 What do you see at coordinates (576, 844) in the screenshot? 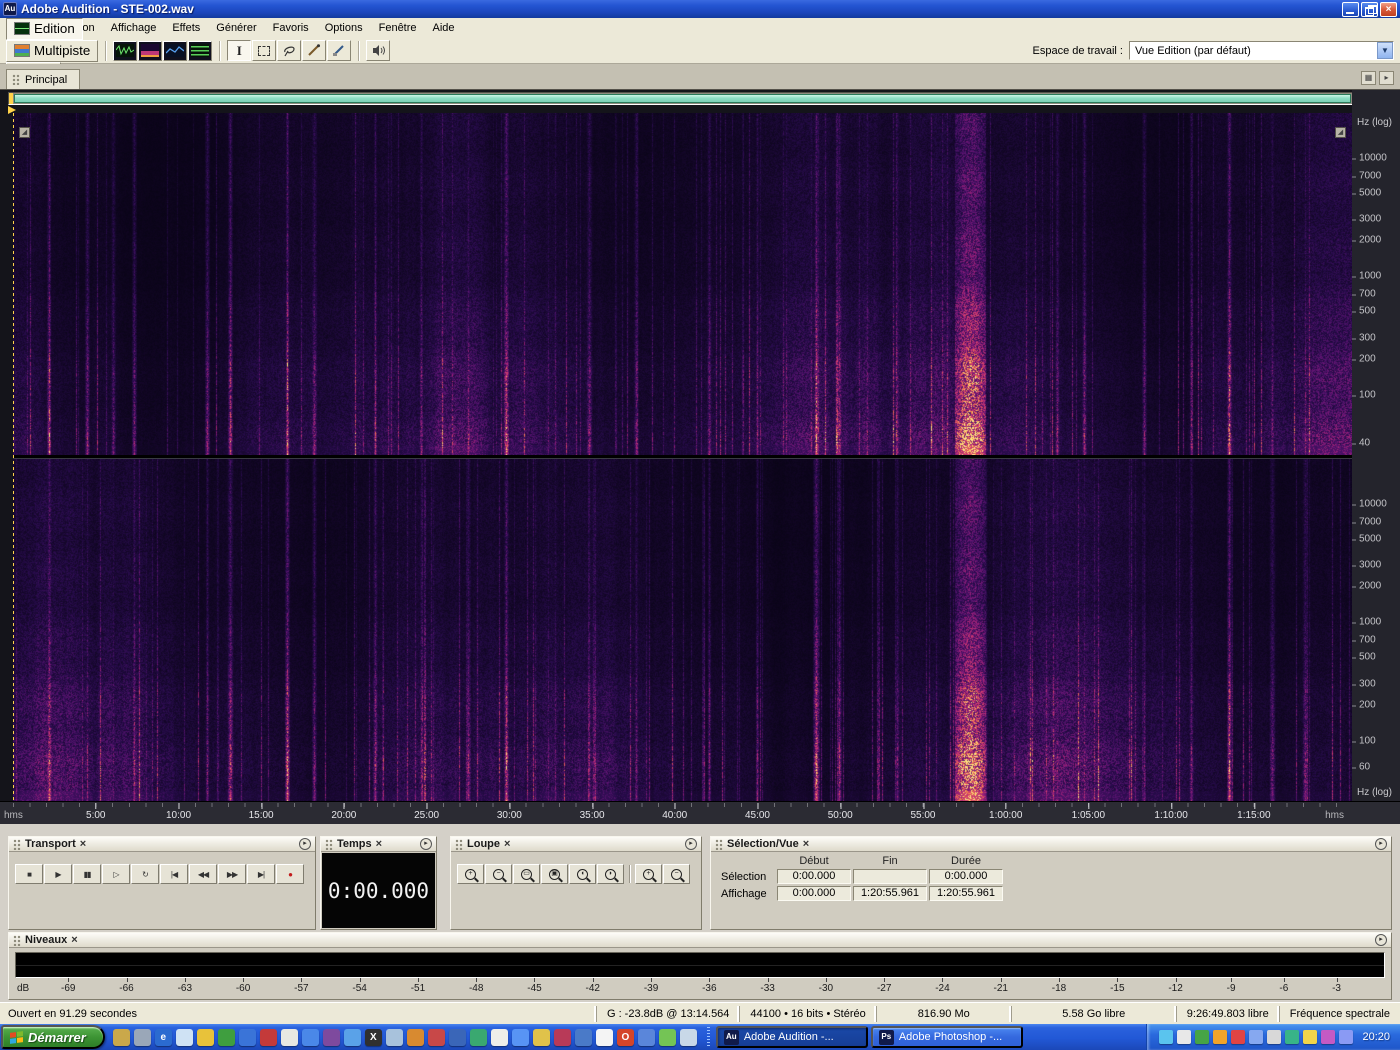
I see `loupe-panel-titlebar: Loupe × ▸` at bounding box center [576, 844].